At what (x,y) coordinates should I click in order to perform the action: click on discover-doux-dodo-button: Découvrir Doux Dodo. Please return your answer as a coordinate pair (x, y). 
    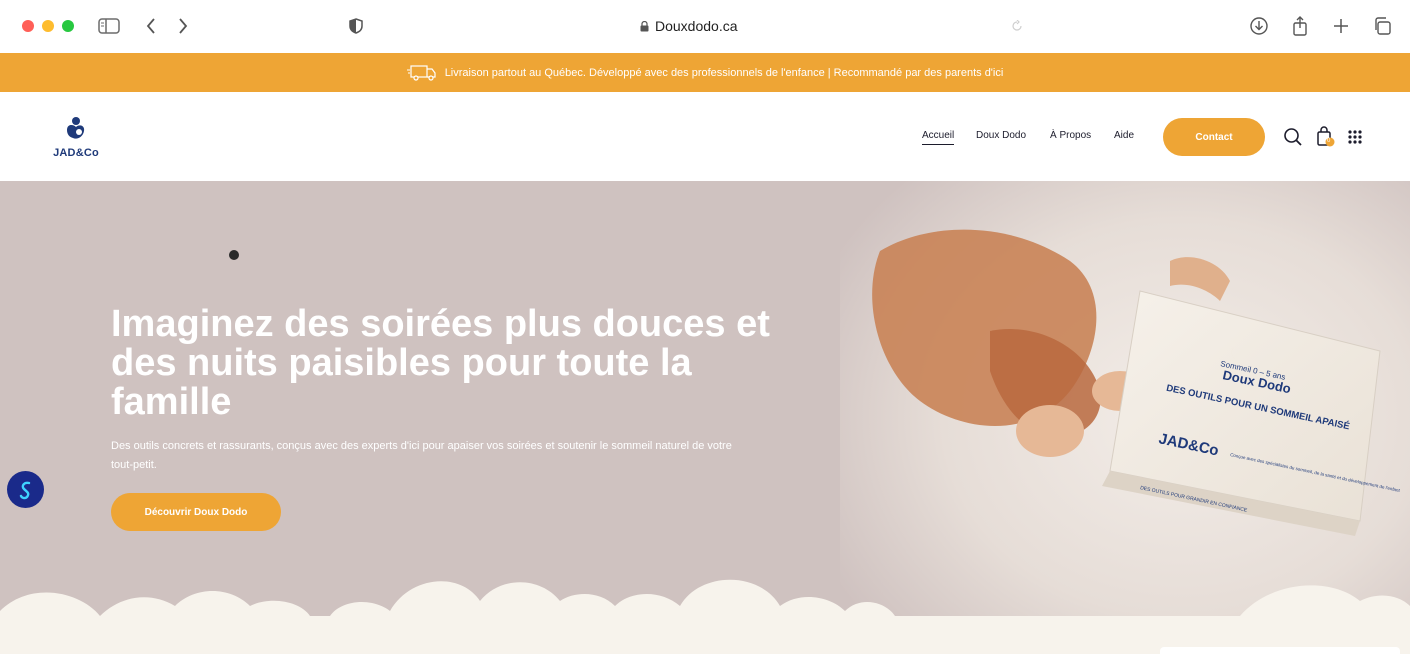
    Looking at the image, I should click on (196, 512).